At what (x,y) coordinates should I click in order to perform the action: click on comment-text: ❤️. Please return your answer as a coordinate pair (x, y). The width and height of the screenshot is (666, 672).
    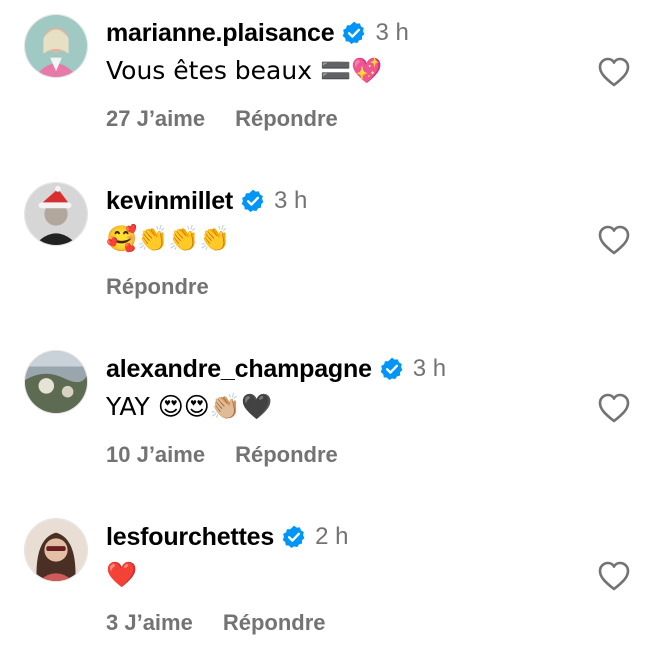
    Looking at the image, I should click on (122, 574).